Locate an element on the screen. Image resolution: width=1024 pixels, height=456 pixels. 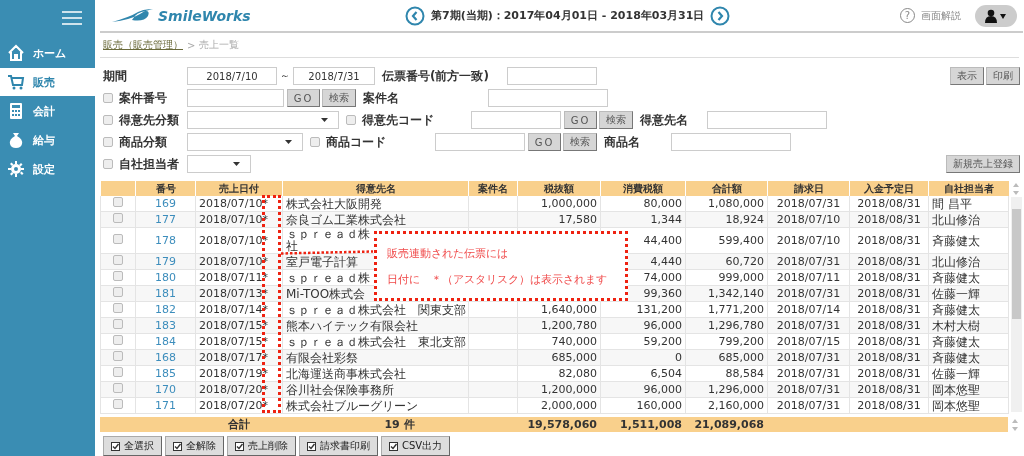
column-header: 消費税額 is located at coordinates (643, 188).